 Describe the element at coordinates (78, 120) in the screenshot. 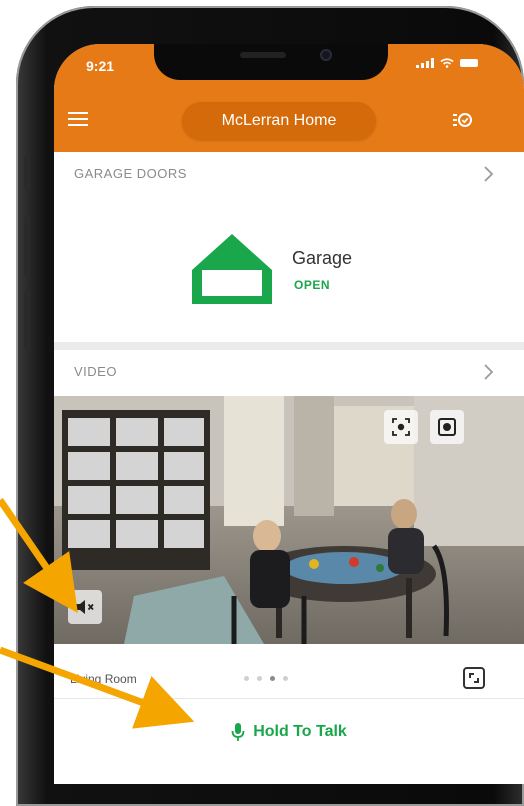

I see `menu-icon` at that location.